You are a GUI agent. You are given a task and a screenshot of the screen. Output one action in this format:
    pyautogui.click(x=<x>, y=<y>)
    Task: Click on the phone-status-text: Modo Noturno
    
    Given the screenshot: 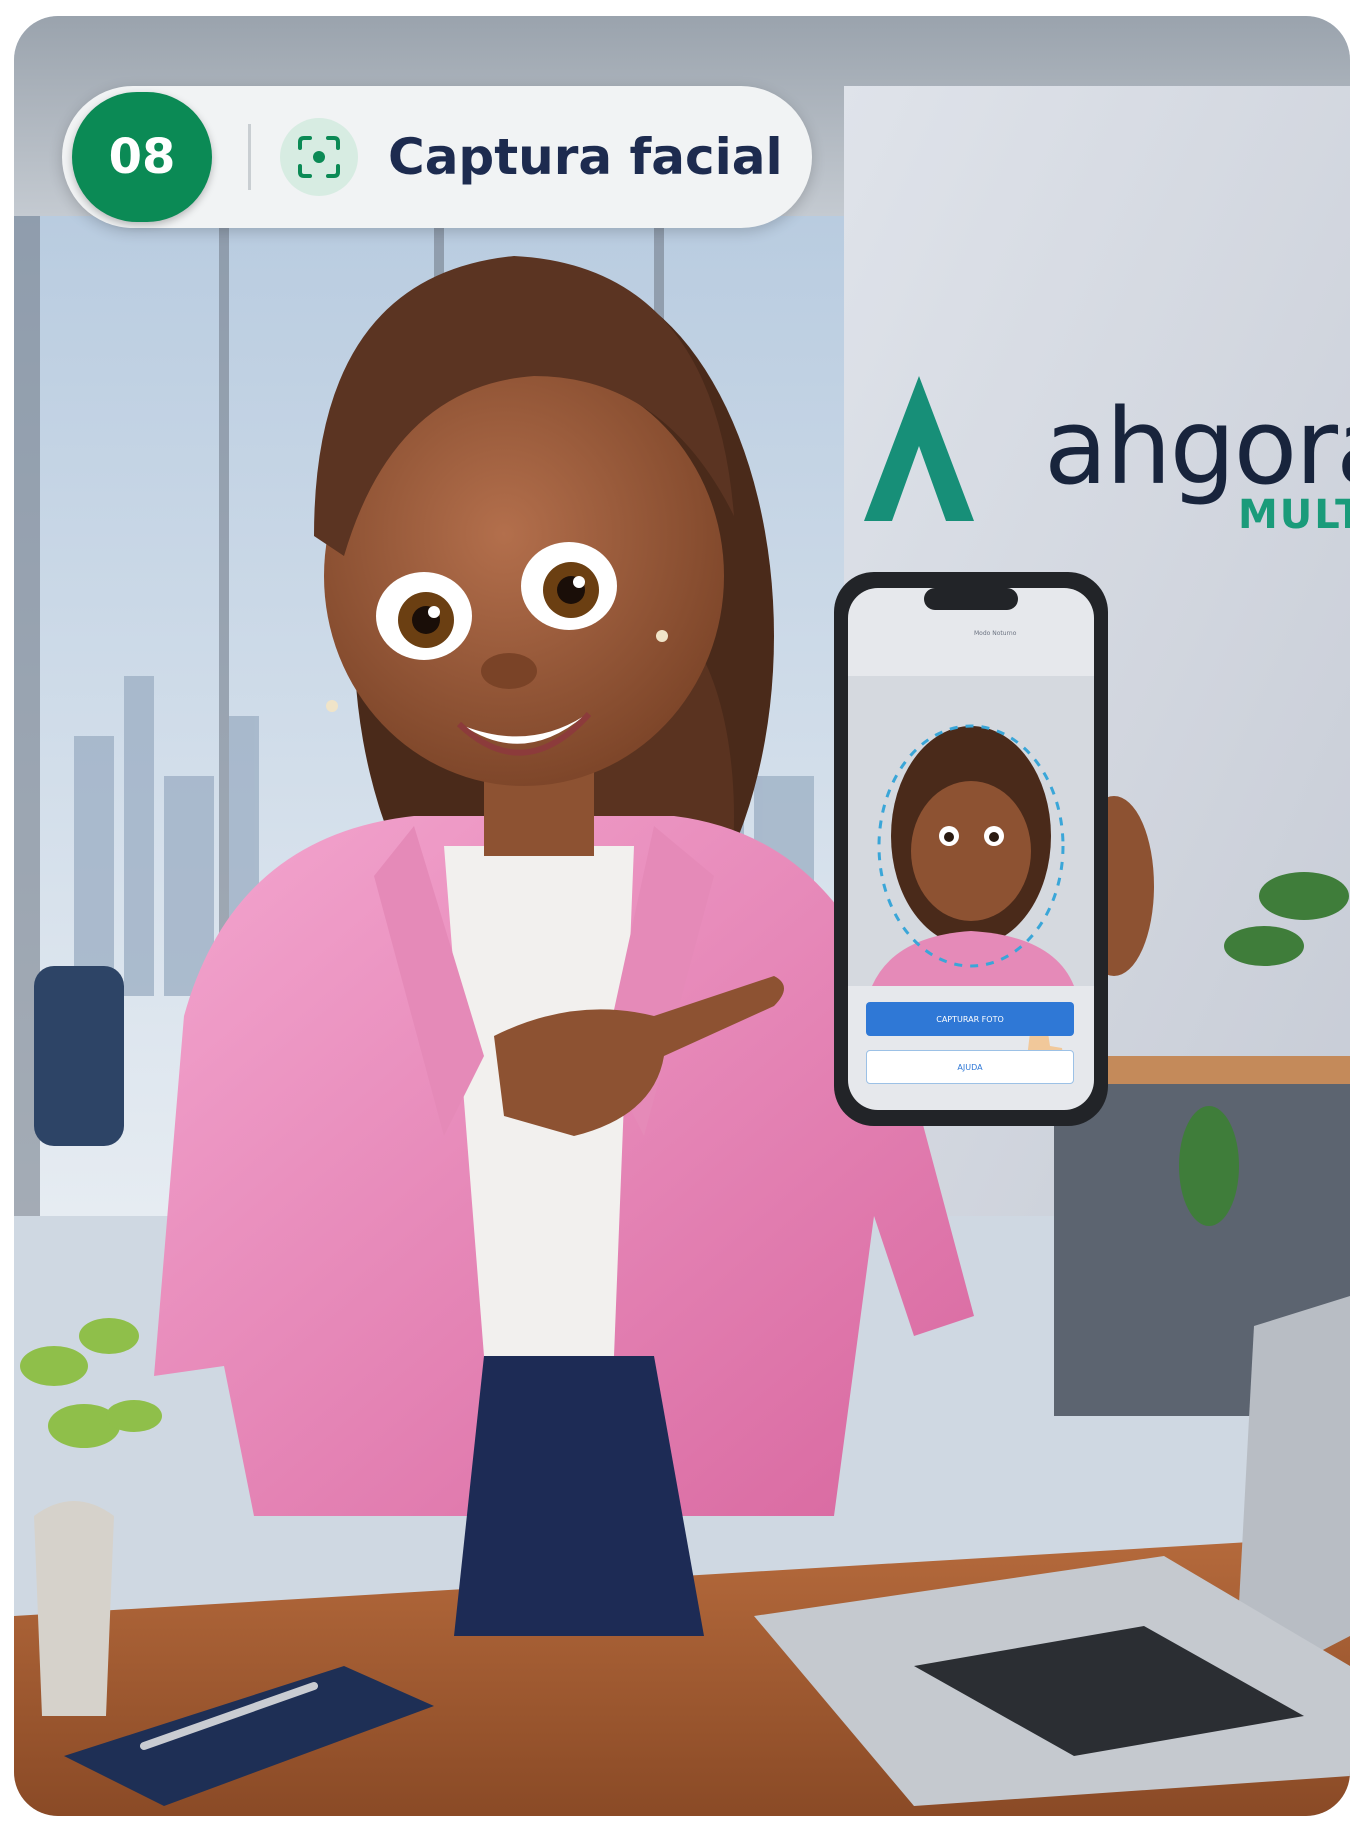 What is the action you would take?
    pyautogui.click(x=995, y=633)
    